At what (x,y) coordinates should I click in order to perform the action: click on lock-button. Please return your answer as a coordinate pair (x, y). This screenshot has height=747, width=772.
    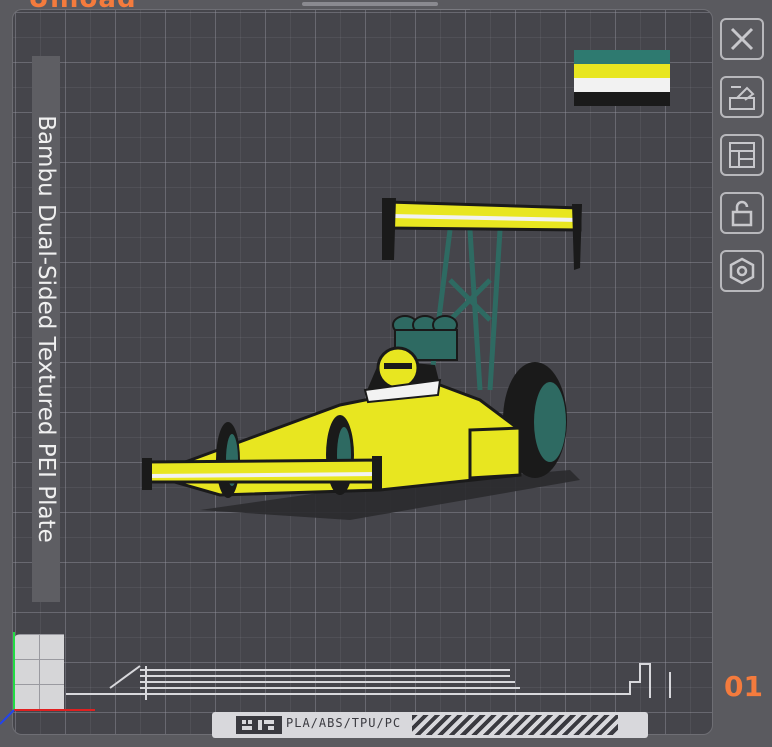
    Looking at the image, I should click on (742, 213).